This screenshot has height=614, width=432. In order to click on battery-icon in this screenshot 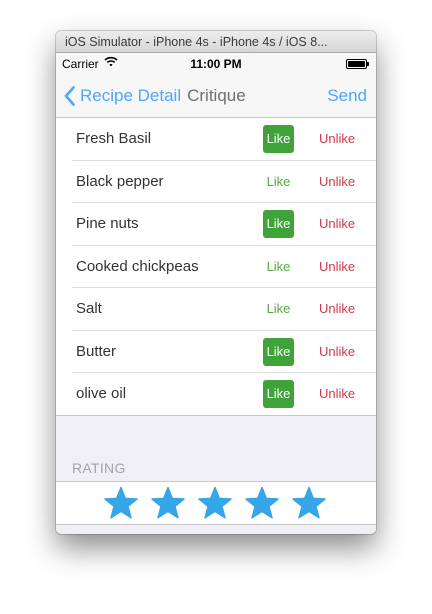, I will do `click(358, 64)`.